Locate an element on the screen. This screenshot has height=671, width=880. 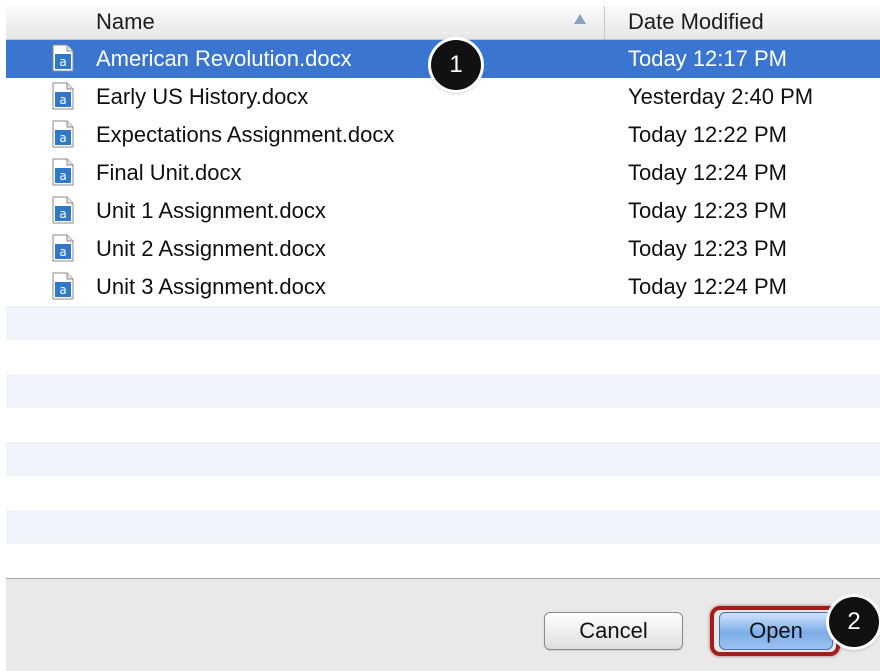
file-name: Expectations Assignment.docx is located at coordinates (245, 134).